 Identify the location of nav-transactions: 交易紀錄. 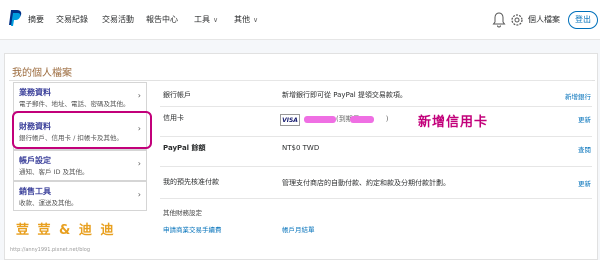
(72, 19).